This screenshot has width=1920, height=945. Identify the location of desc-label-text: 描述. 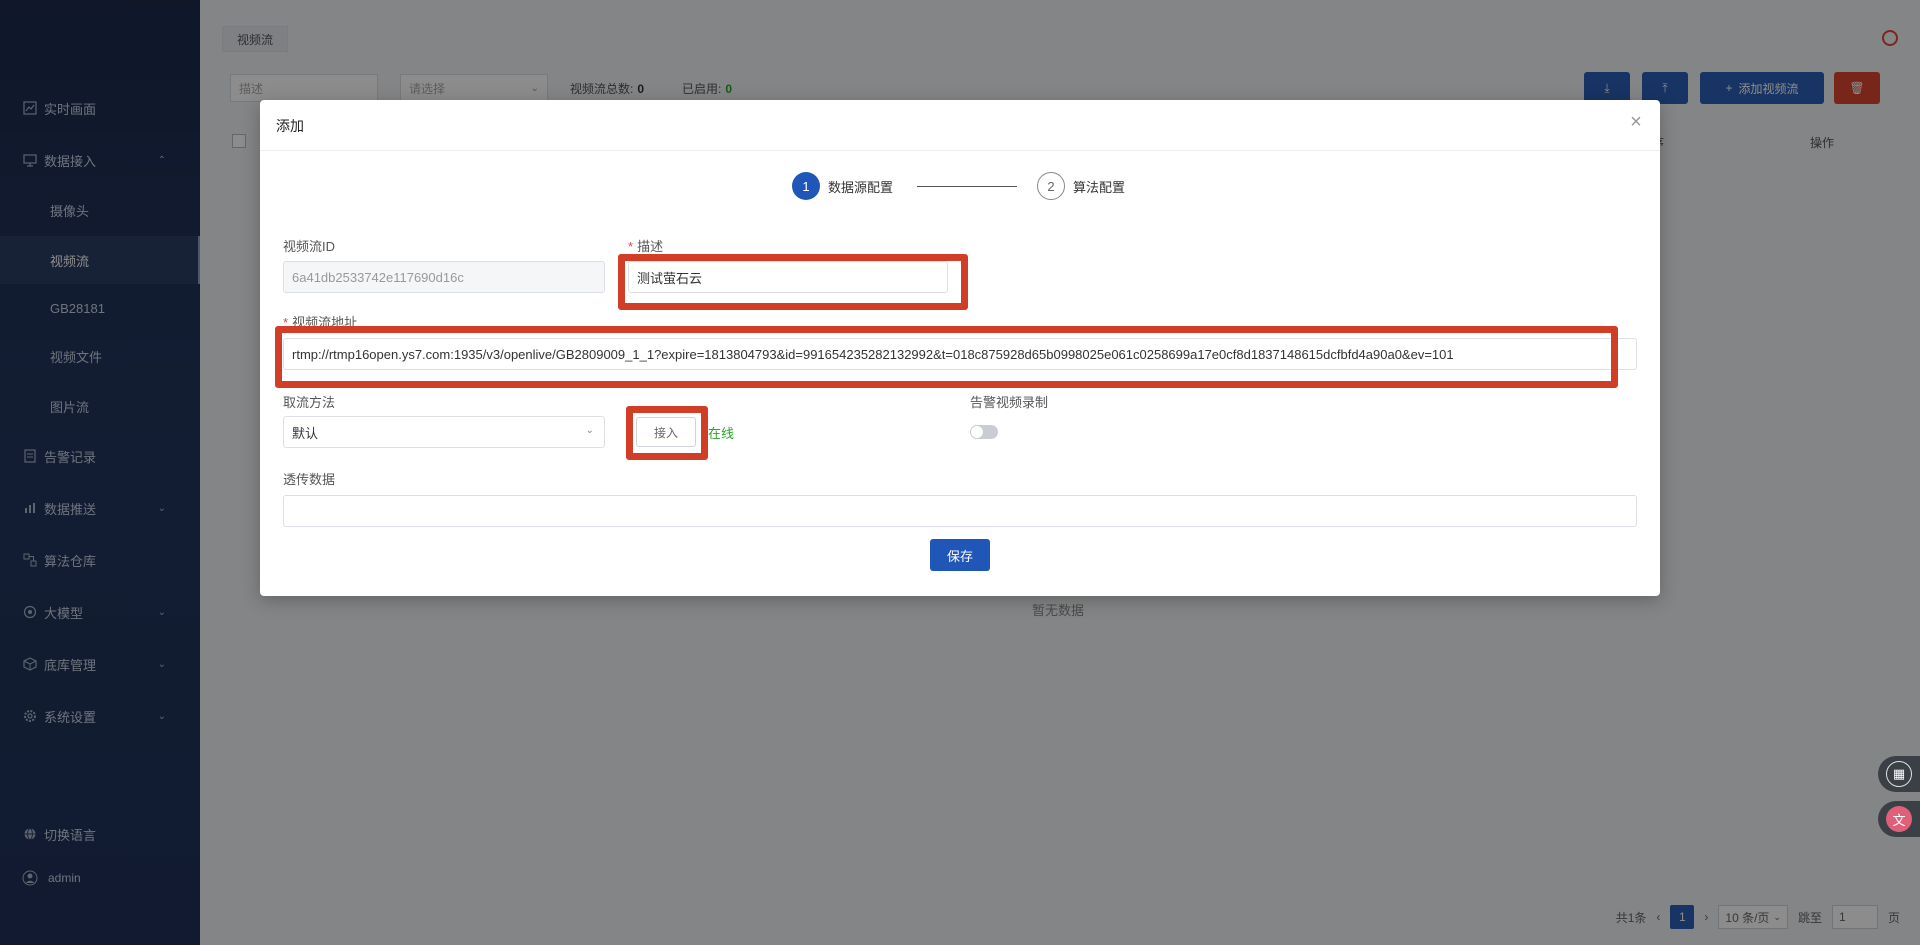
(650, 246).